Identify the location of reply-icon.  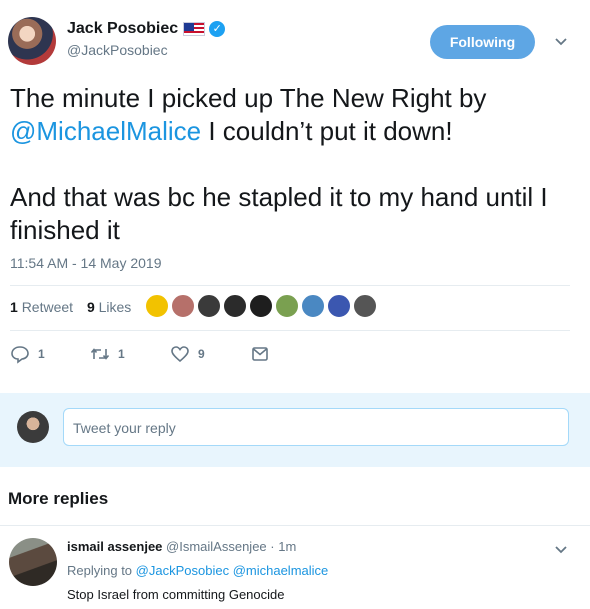
(20, 355).